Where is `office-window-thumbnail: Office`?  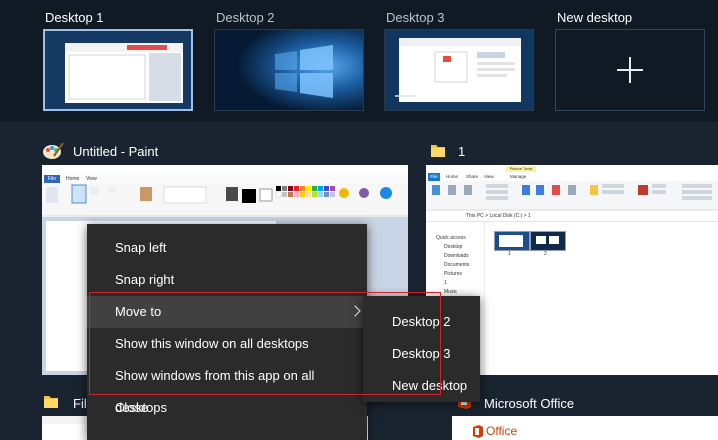 office-window-thumbnail: Office is located at coordinates (585, 428).